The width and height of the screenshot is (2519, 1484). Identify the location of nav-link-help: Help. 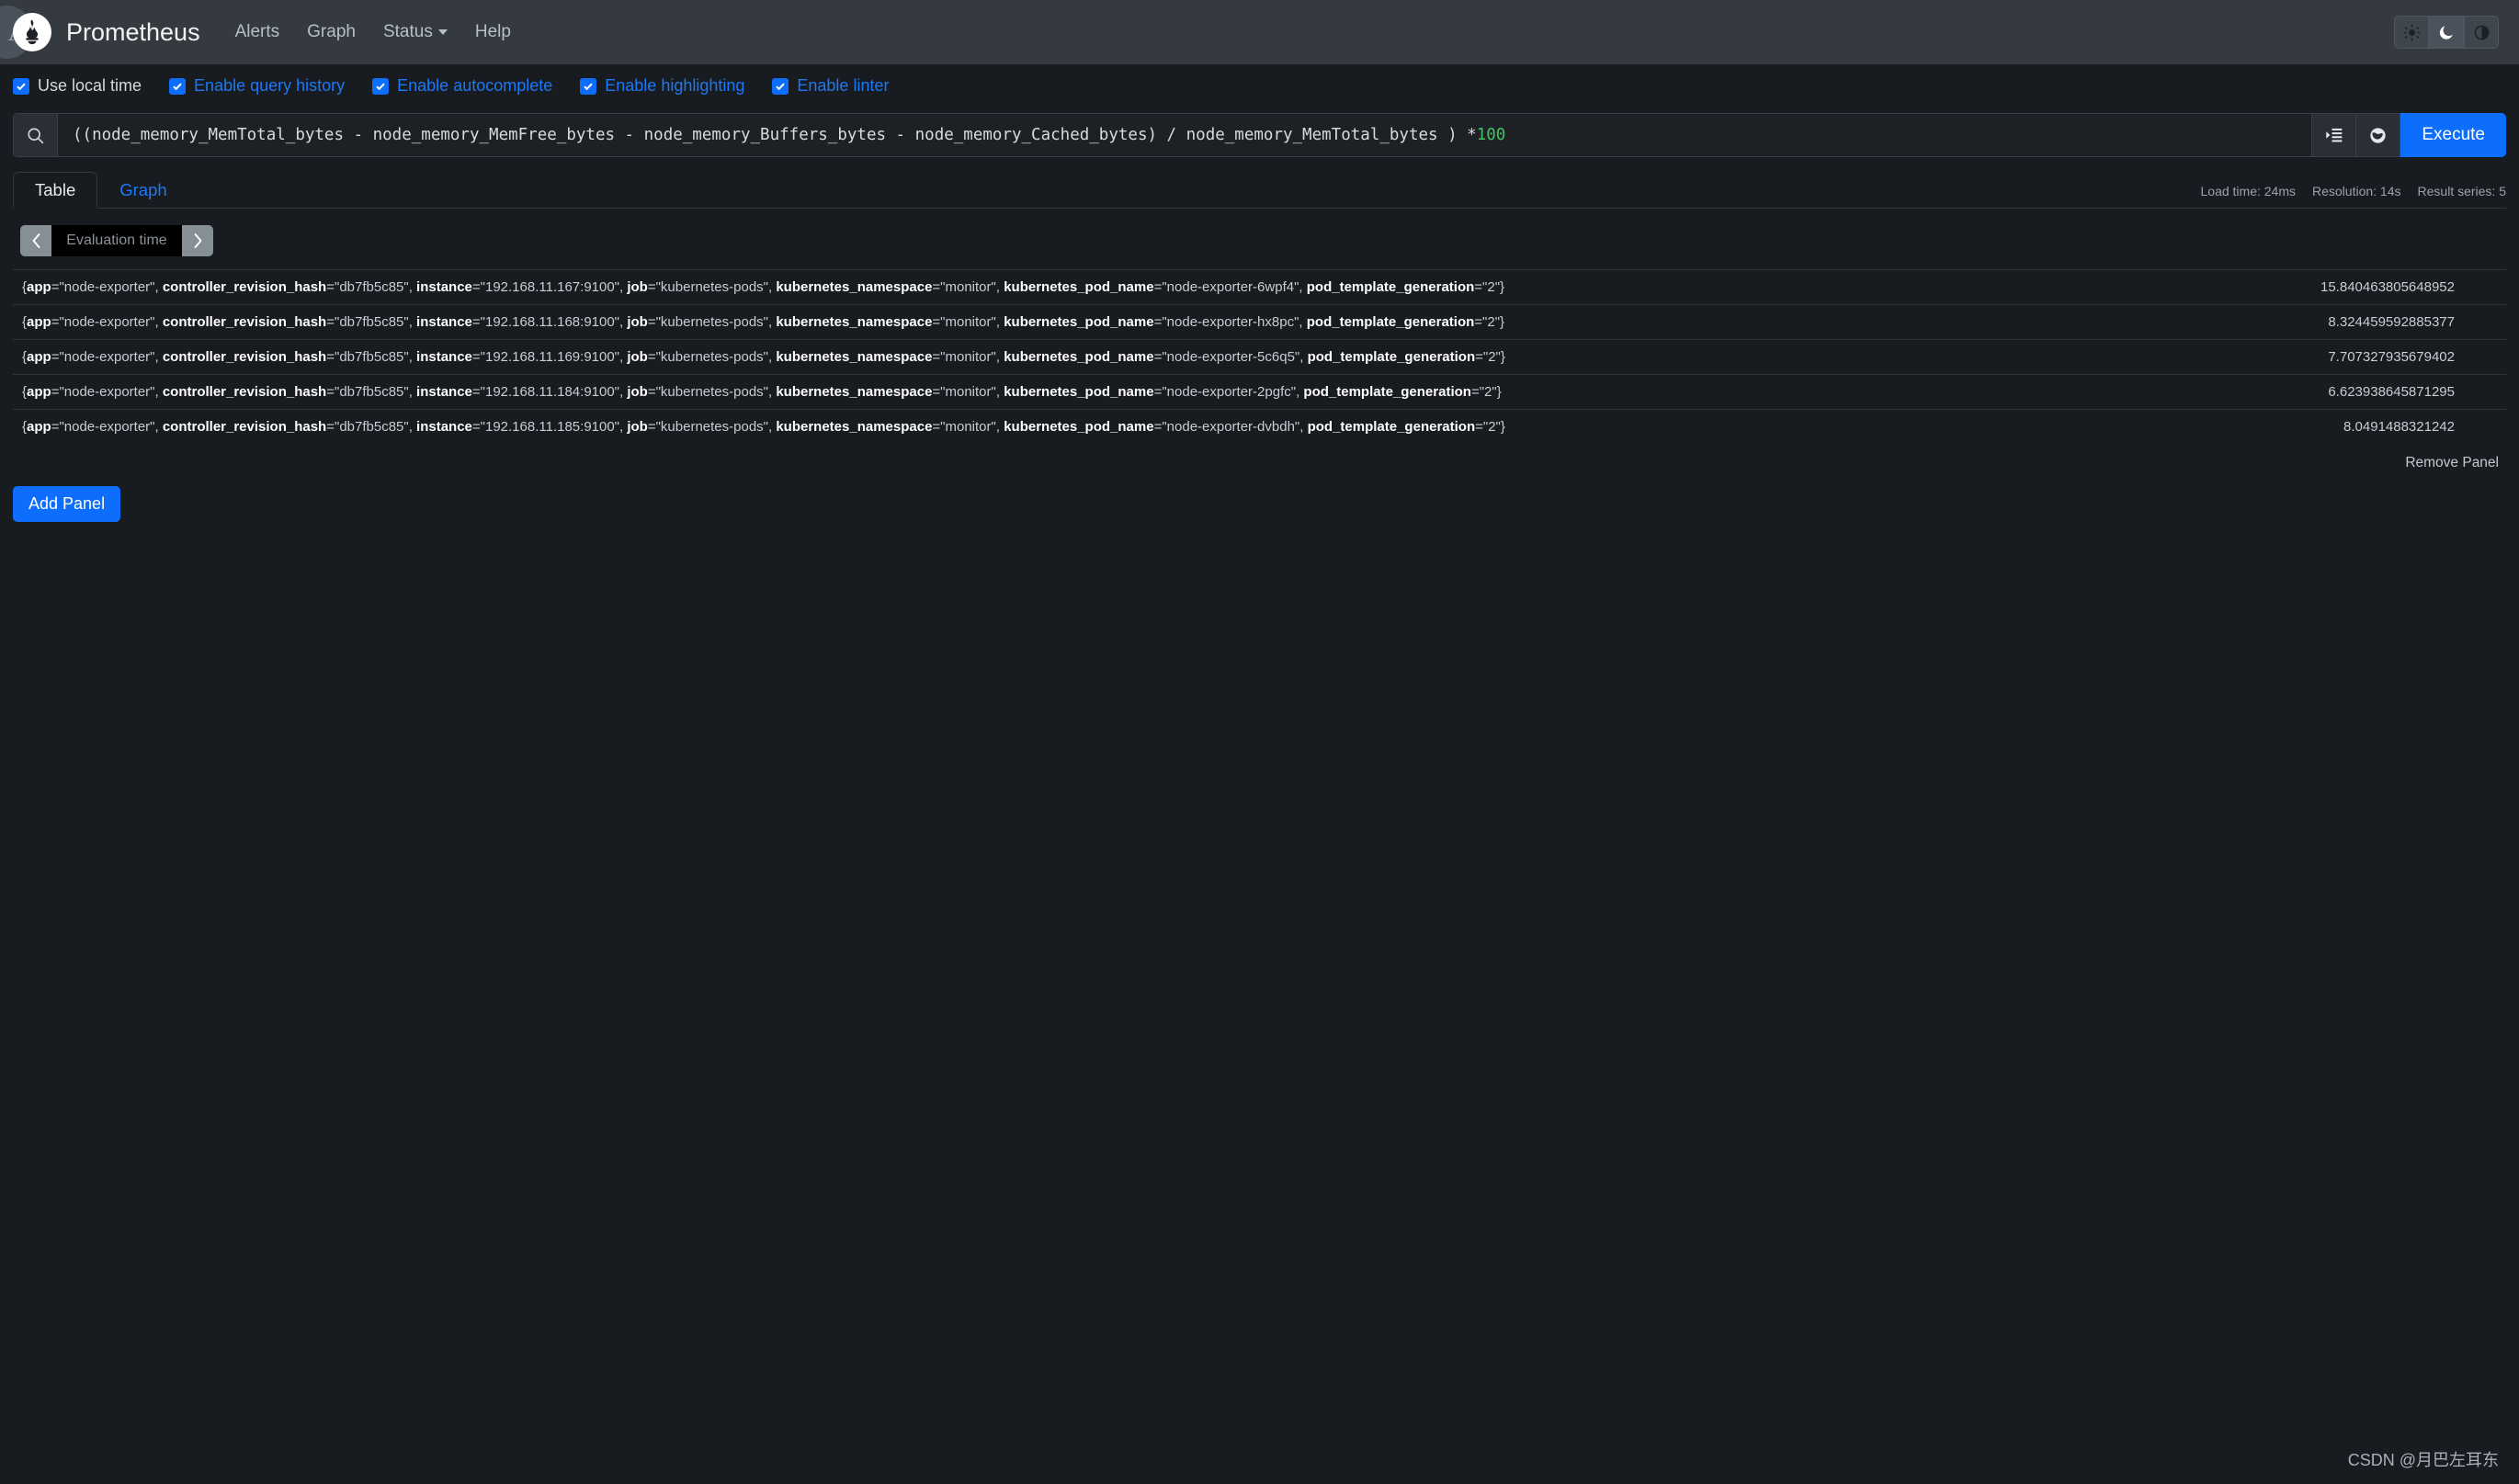
(493, 32).